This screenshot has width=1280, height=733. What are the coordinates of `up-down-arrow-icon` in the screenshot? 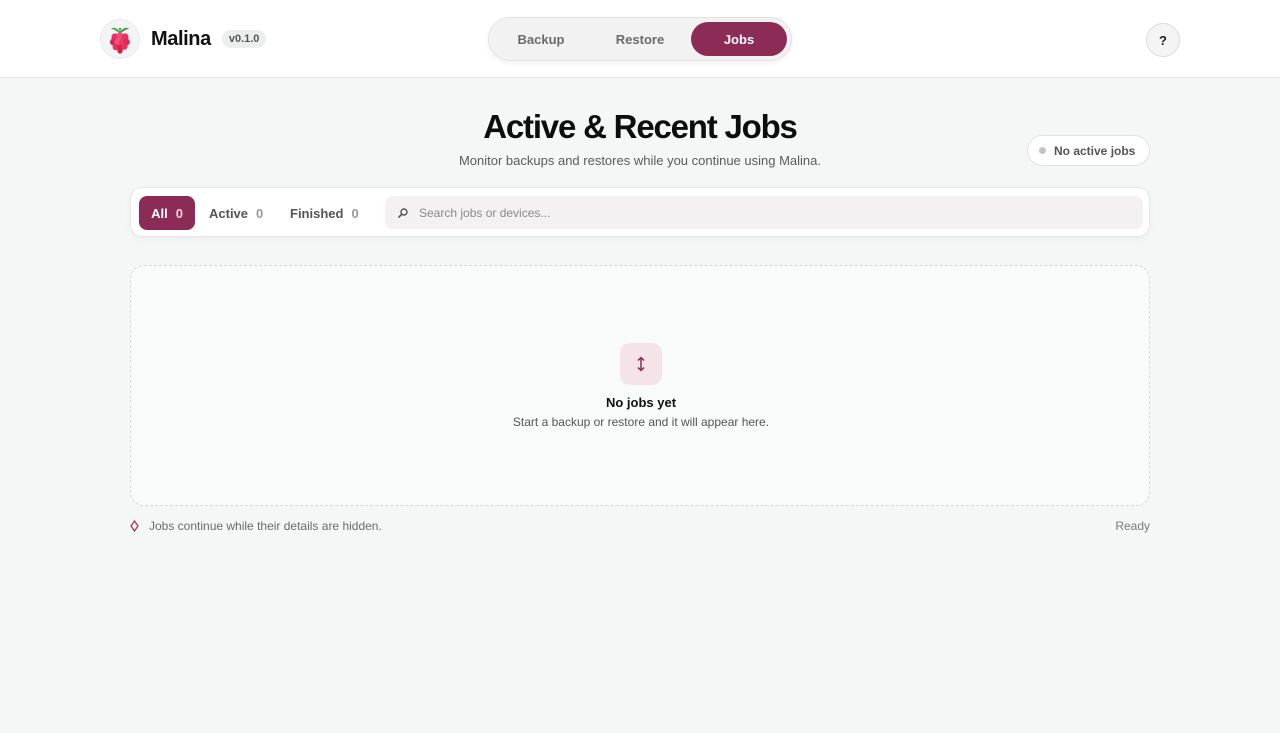 It's located at (641, 364).